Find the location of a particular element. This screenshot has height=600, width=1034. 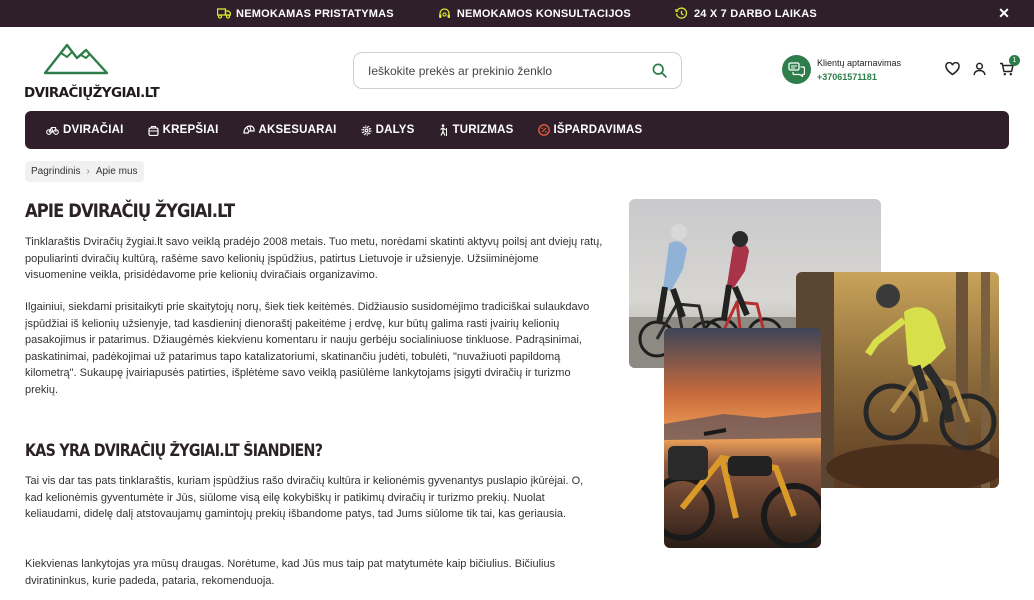

mountain-logo-icon is located at coordinates (76, 59).